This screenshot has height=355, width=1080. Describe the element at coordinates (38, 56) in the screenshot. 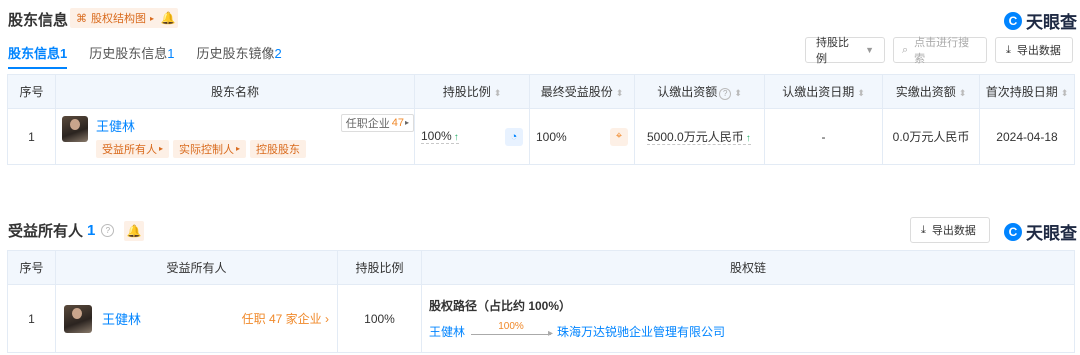

I see `tab-shareholders: 股东信息1` at that location.